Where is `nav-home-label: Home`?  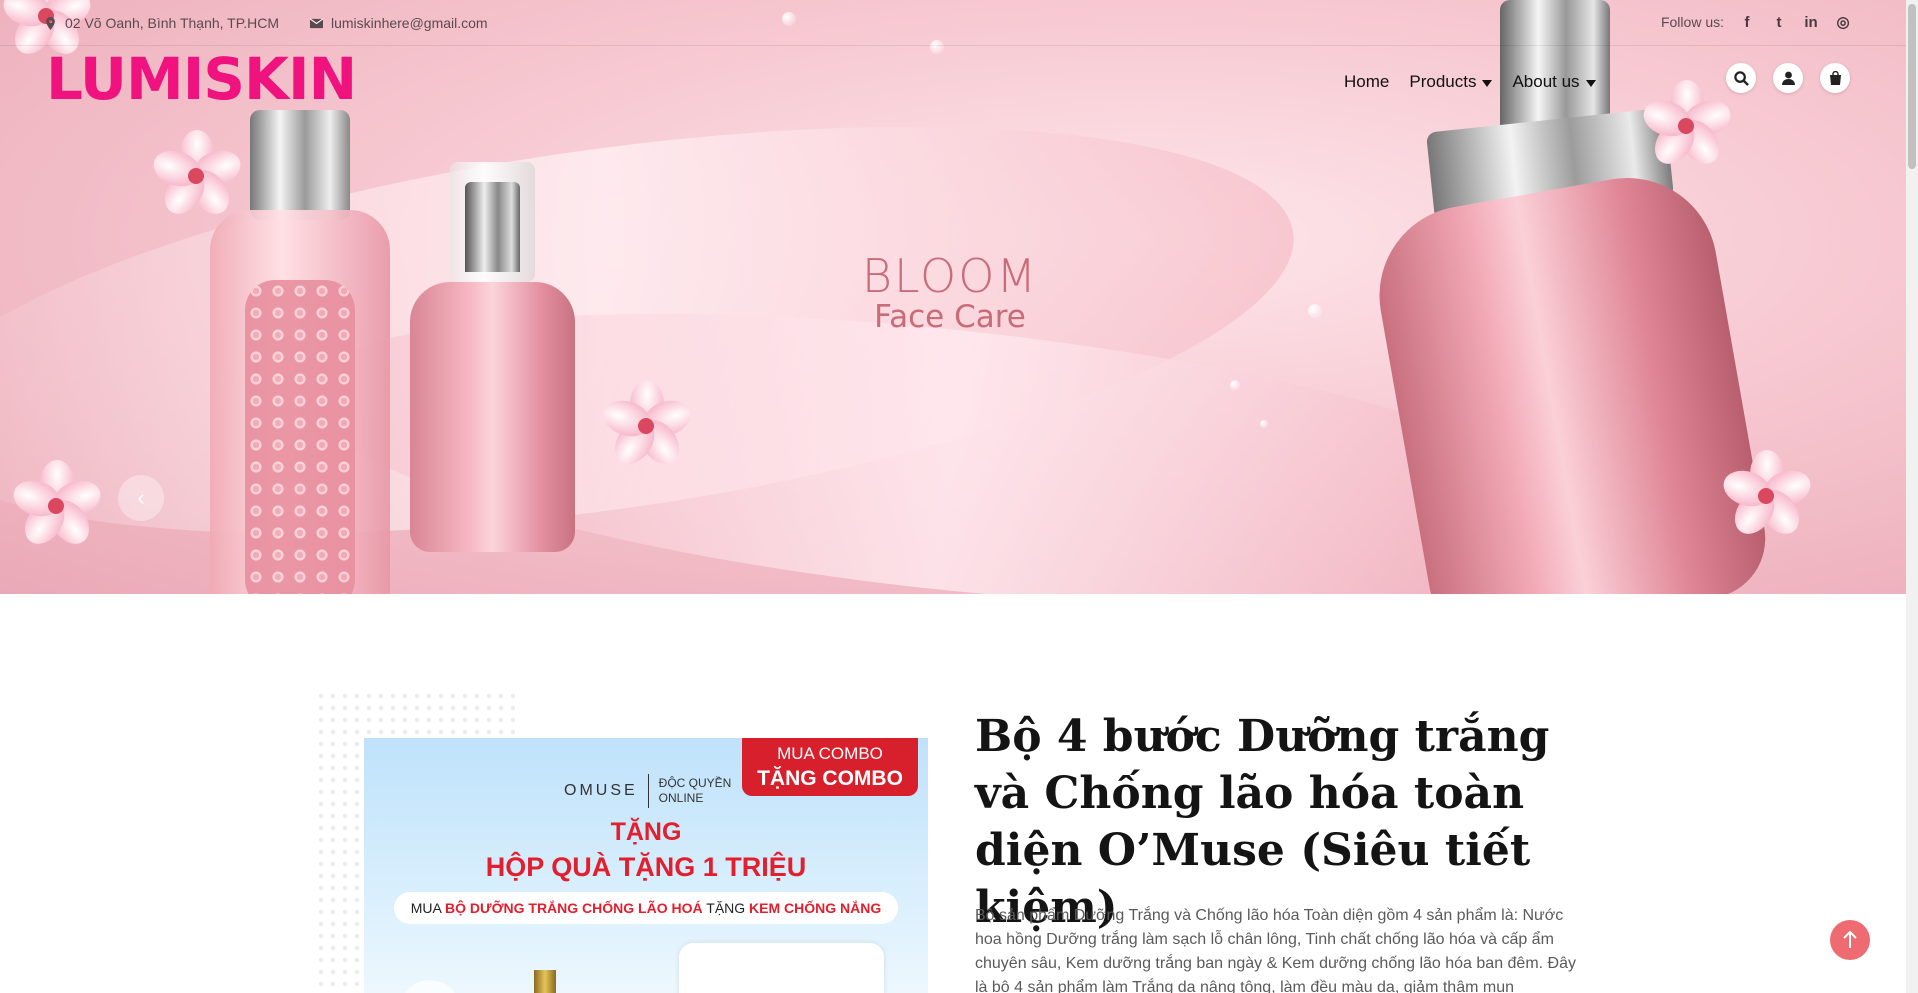 nav-home-label: Home is located at coordinates (1367, 81).